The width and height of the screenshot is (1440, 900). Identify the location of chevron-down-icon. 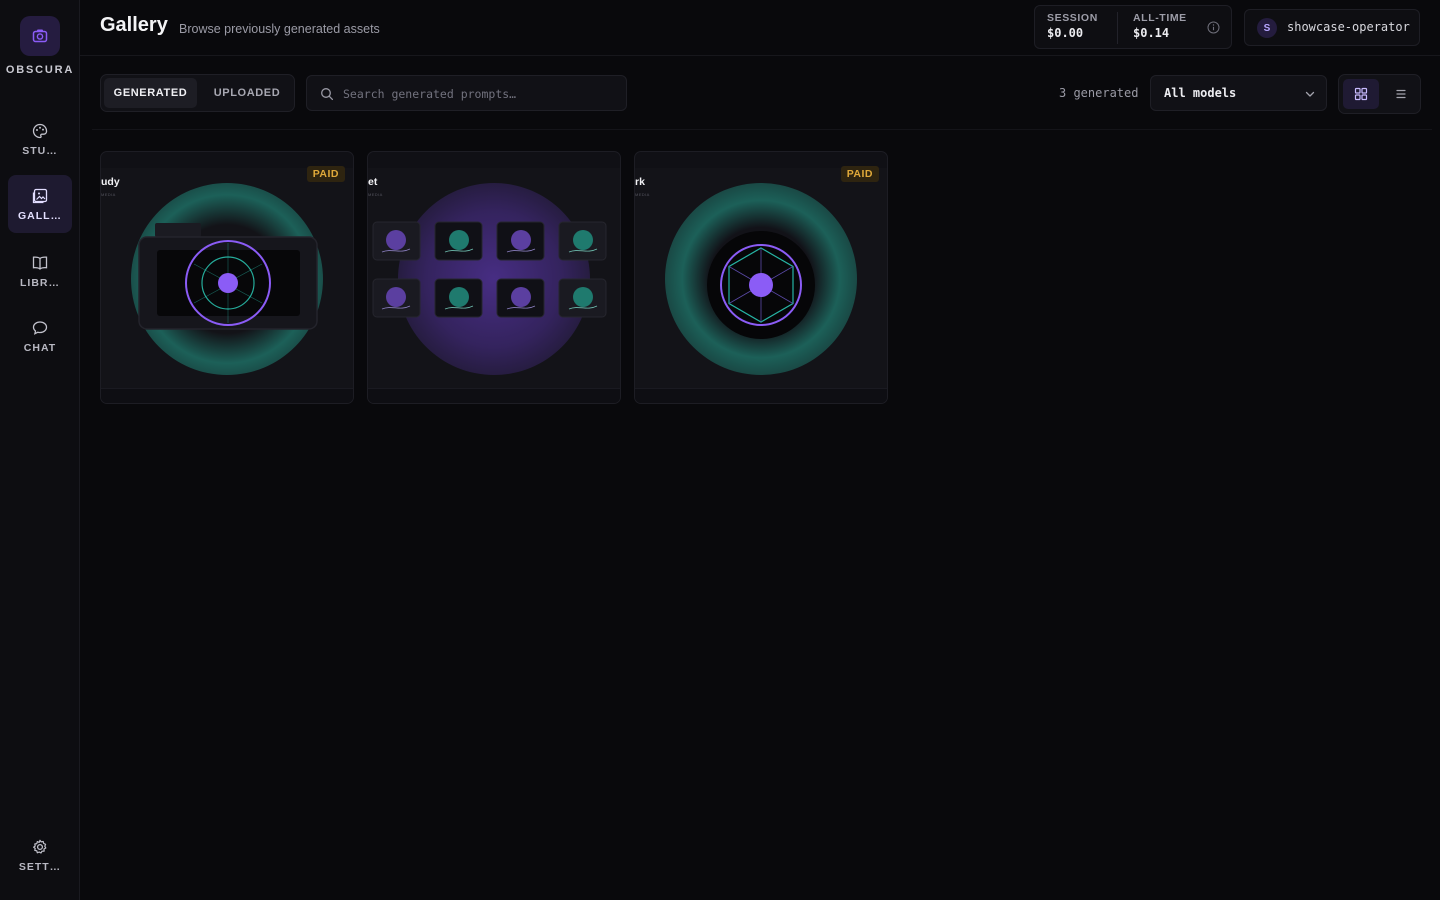
(1310, 94).